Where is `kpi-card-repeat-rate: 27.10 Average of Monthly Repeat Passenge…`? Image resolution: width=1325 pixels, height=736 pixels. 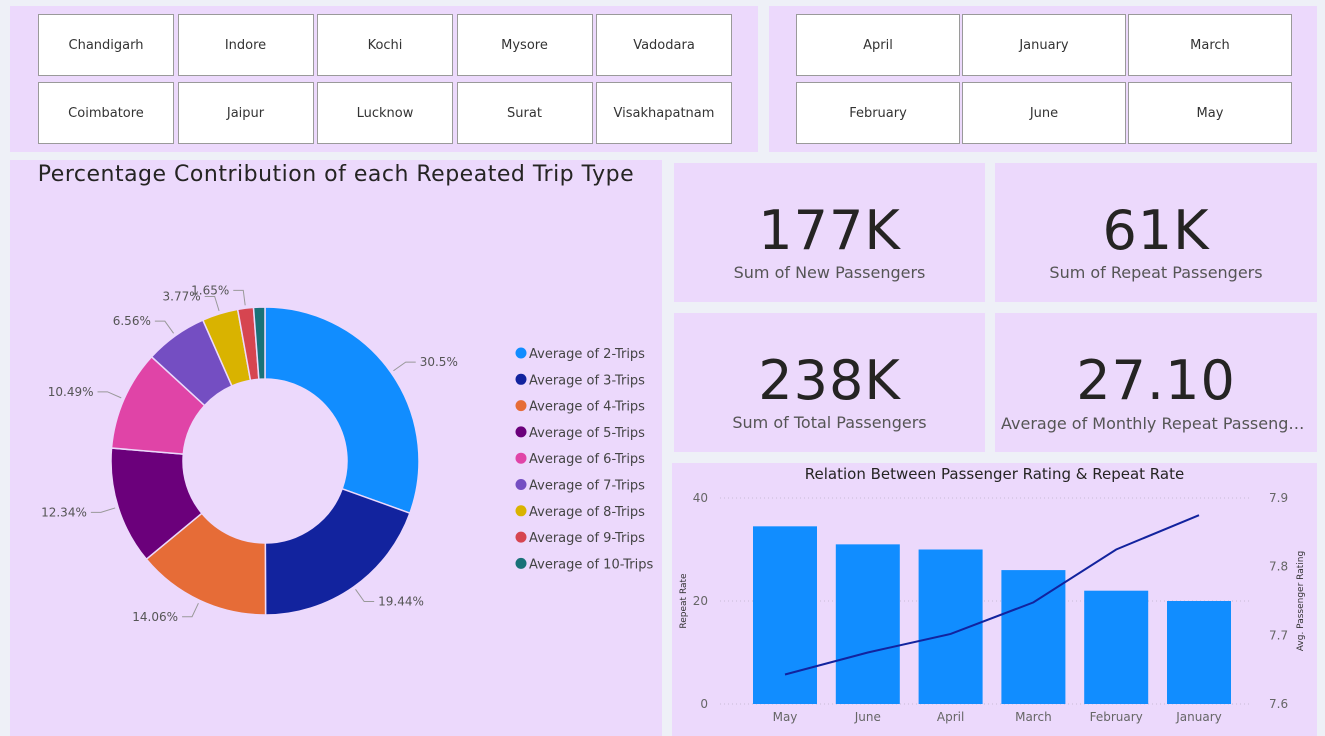
kpi-card-repeat-rate: 27.10 Average of Monthly Repeat Passenge… is located at coordinates (1156, 382).